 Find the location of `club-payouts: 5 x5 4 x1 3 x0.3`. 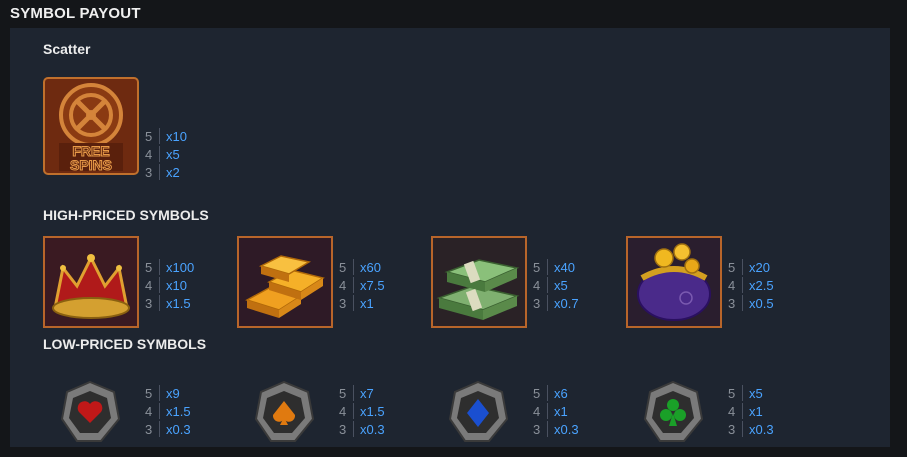

club-payouts: 5 x5 4 x1 3 x0.3 is located at coordinates (751, 411).